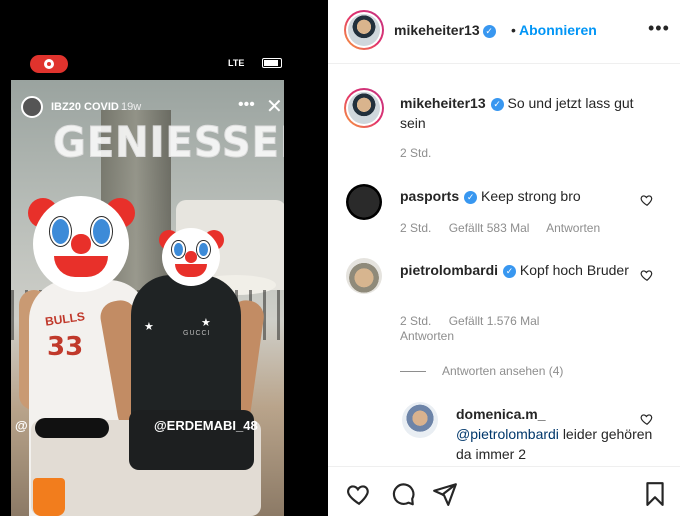  Describe the element at coordinates (168, 143) in the screenshot. I see `story-overlay-text: GENIESSER` at that location.